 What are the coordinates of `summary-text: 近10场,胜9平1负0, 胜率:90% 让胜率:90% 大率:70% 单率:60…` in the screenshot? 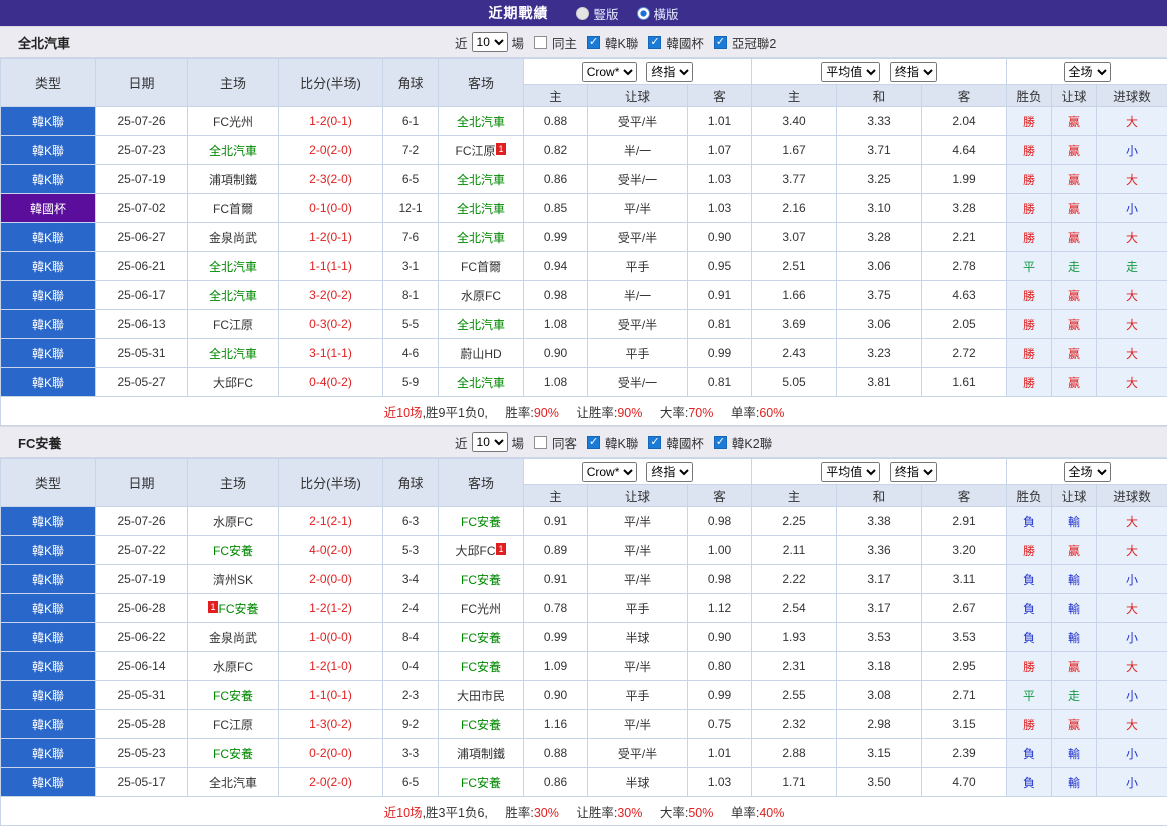 It's located at (583, 411).